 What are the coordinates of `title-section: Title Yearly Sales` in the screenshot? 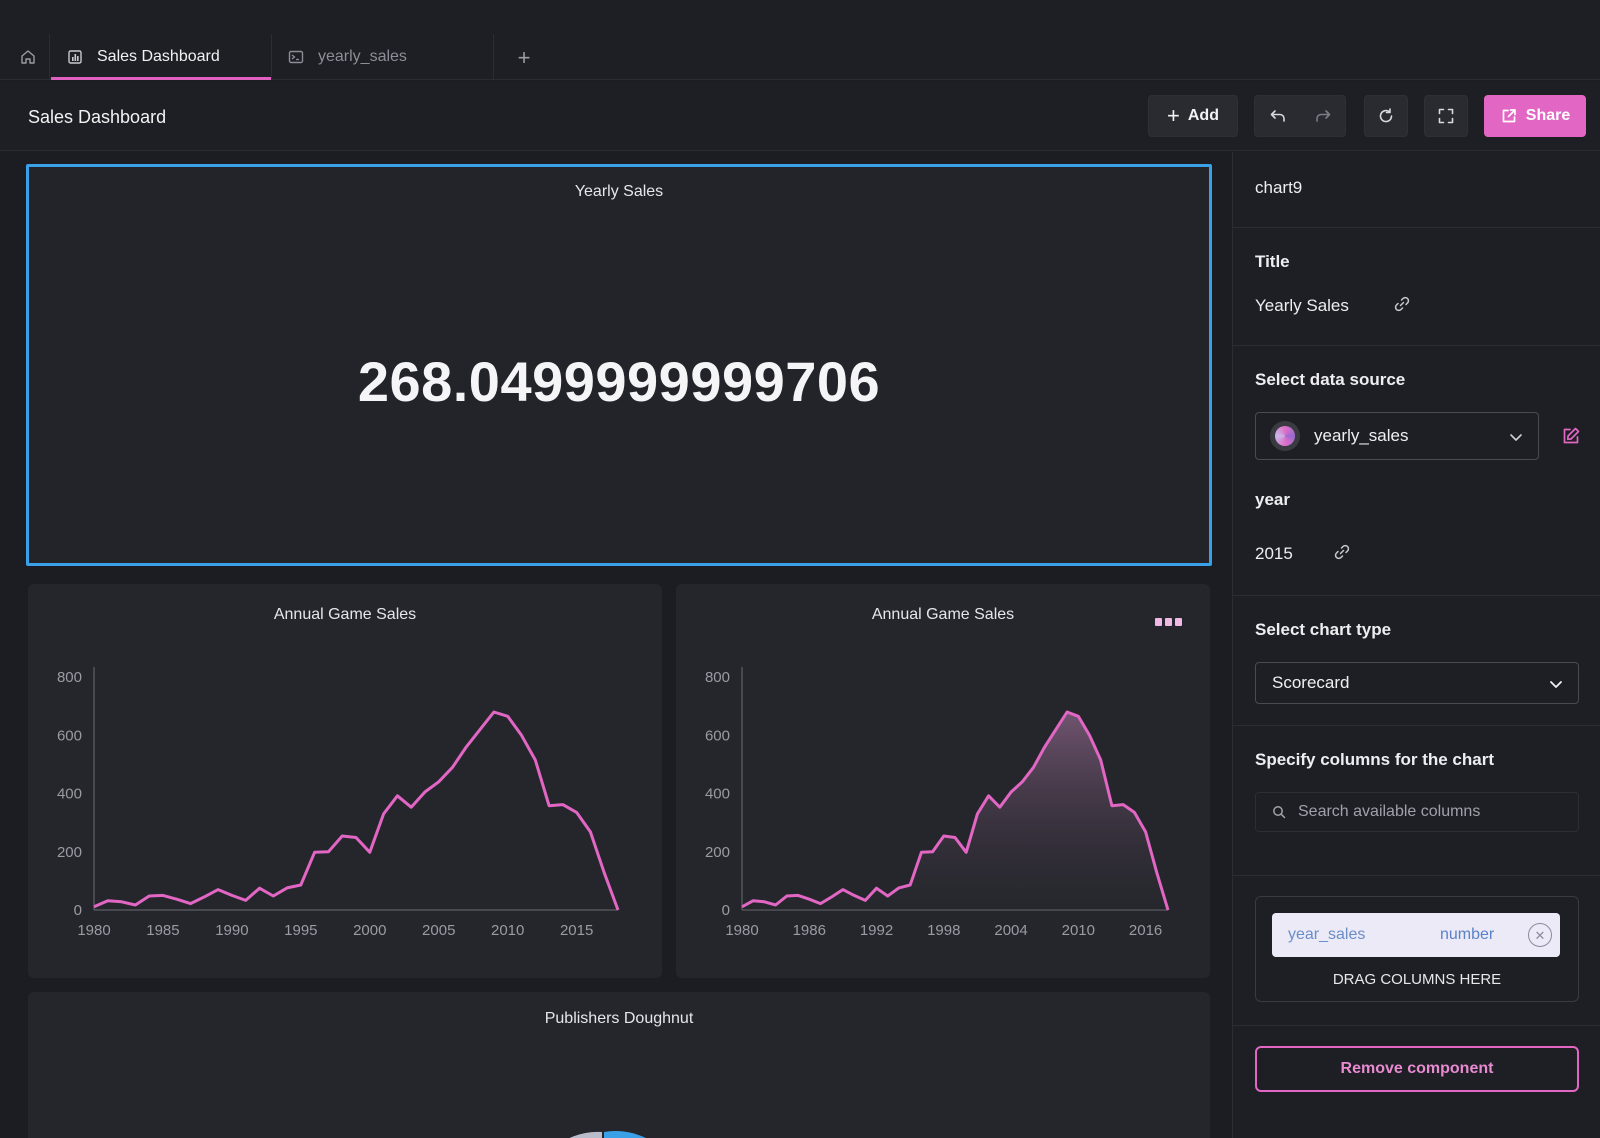 It's located at (1416, 287).